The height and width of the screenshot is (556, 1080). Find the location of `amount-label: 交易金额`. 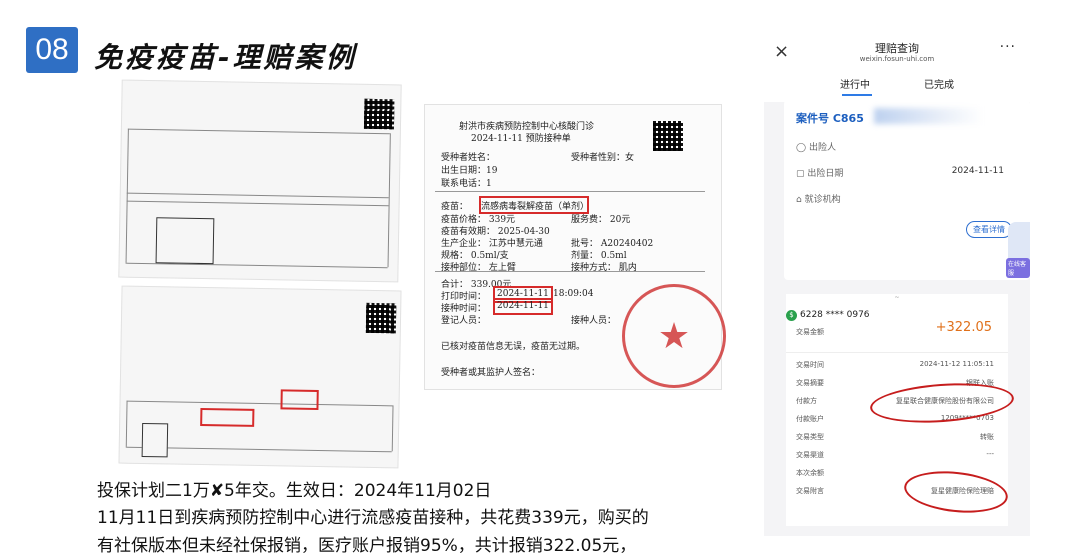

amount-label: 交易金额 is located at coordinates (810, 332).